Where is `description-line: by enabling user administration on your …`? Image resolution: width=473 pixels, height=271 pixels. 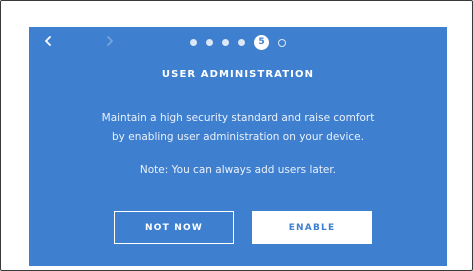
description-line: by enabling user administration on your … is located at coordinates (238, 137).